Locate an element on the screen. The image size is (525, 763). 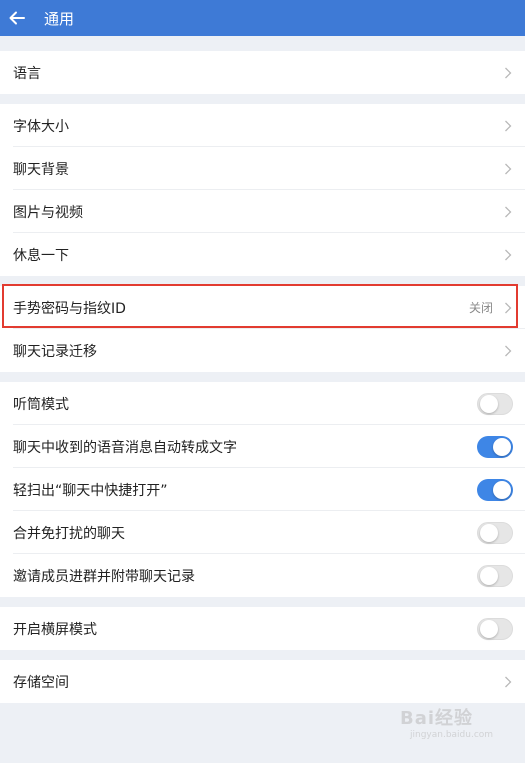
language-group: 语言 is located at coordinates (262, 72).